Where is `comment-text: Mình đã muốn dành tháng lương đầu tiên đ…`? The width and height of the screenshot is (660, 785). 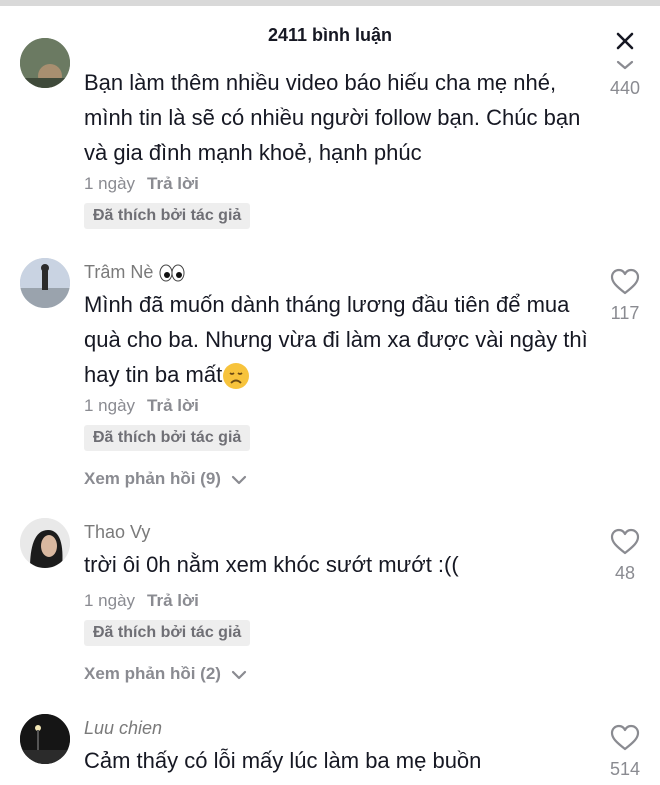 comment-text: Mình đã muốn dành tháng lương đầu tiên đ… is located at coordinates (339, 339).